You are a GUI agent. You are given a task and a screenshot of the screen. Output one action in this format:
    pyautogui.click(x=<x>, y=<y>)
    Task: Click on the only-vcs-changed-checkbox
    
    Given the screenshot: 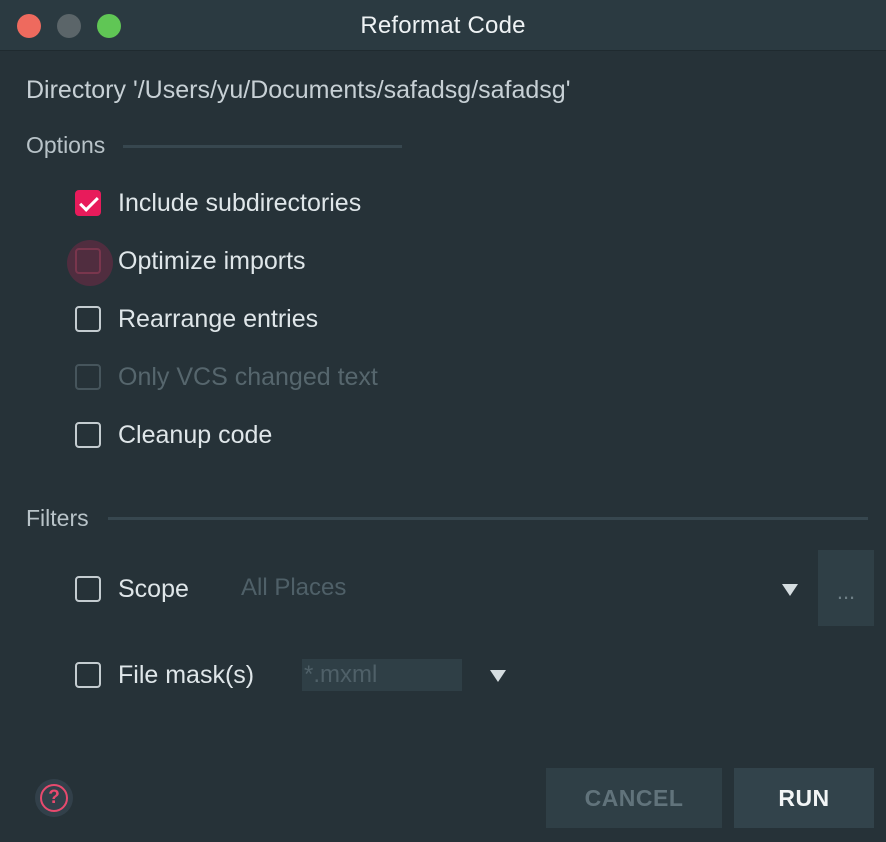 What is the action you would take?
    pyautogui.click(x=88, y=377)
    